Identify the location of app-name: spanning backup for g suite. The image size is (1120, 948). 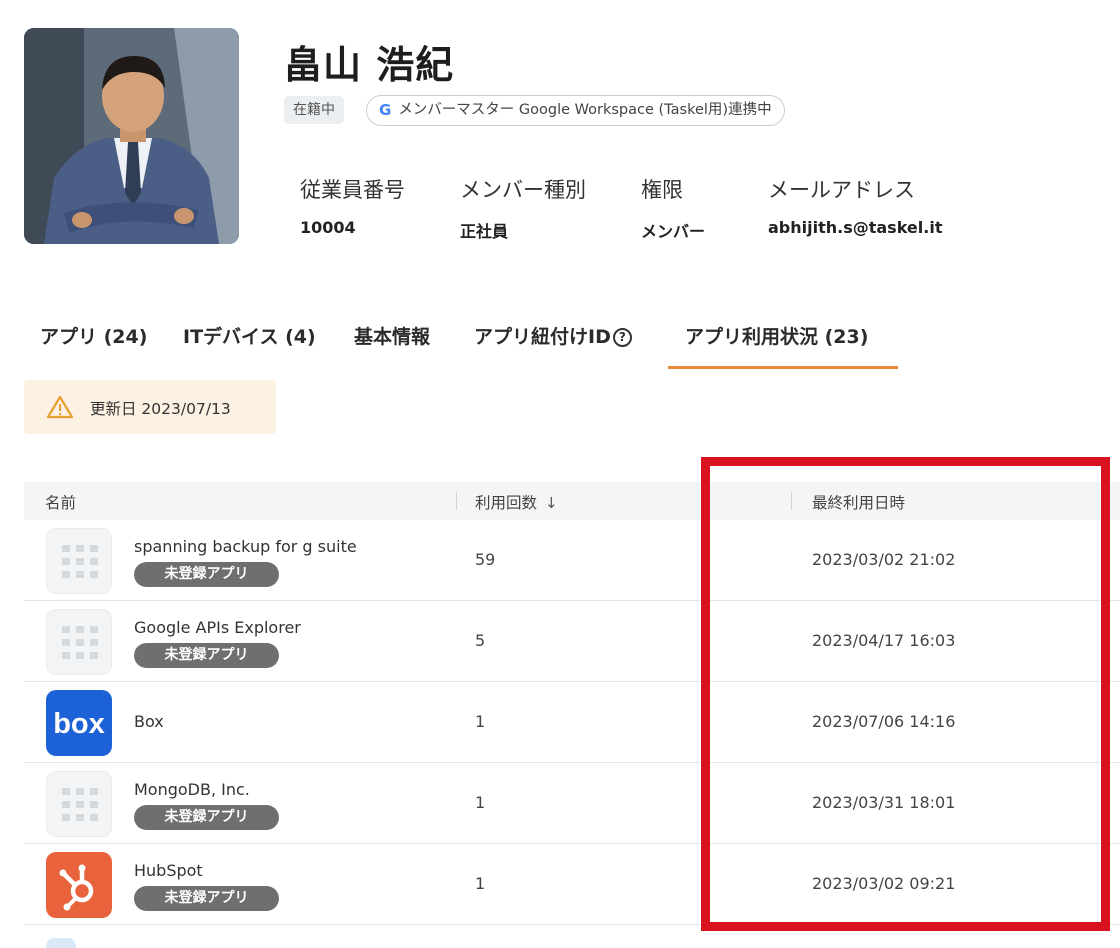
(245, 546).